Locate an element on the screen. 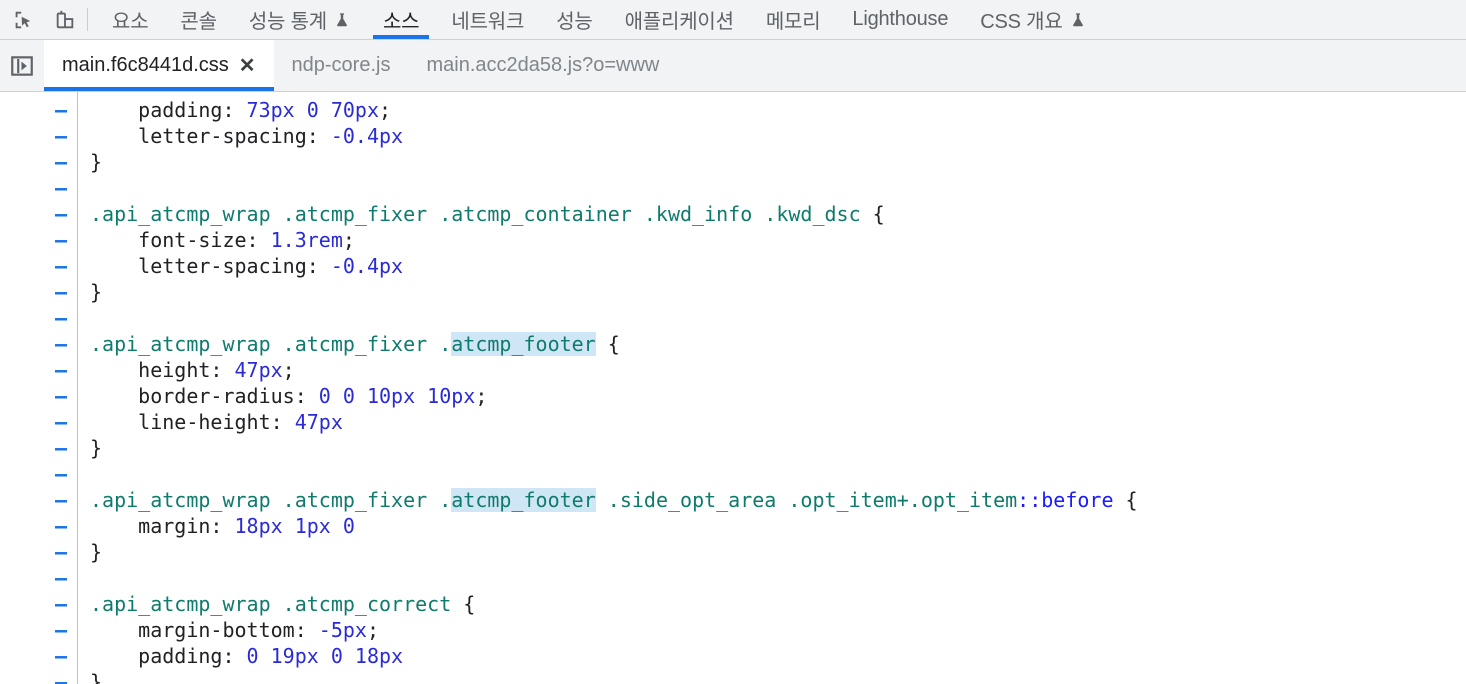  panel-tab-label: 애플리케이션 is located at coordinates (679, 22).